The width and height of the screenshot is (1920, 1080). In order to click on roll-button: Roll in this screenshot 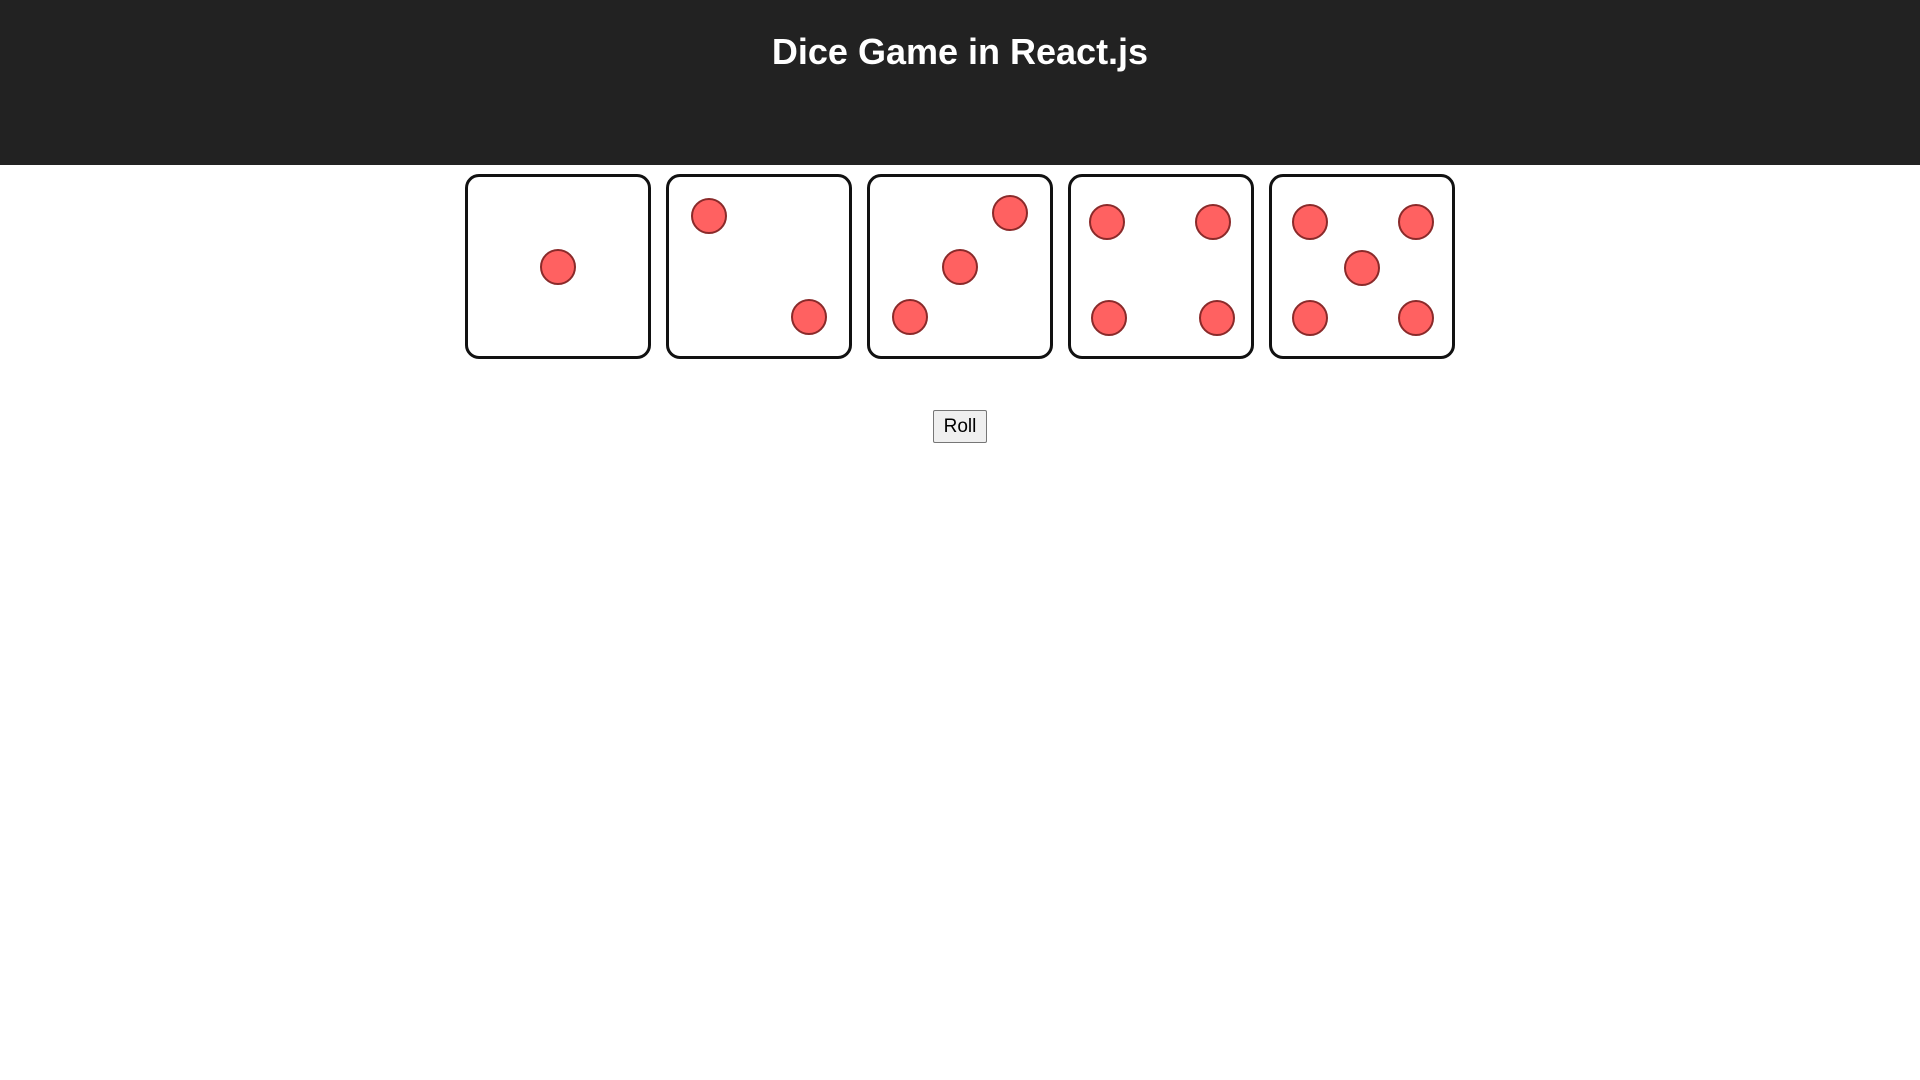, I will do `click(960, 426)`.